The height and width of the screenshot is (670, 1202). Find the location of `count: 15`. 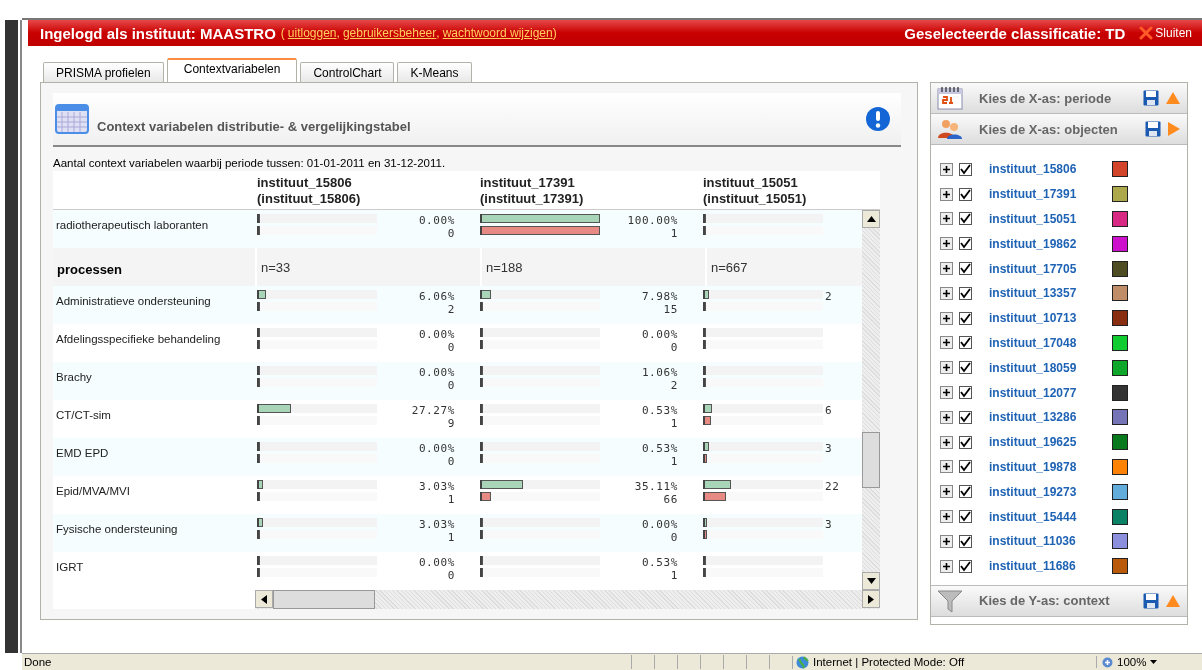

count: 15 is located at coordinates (670, 309).